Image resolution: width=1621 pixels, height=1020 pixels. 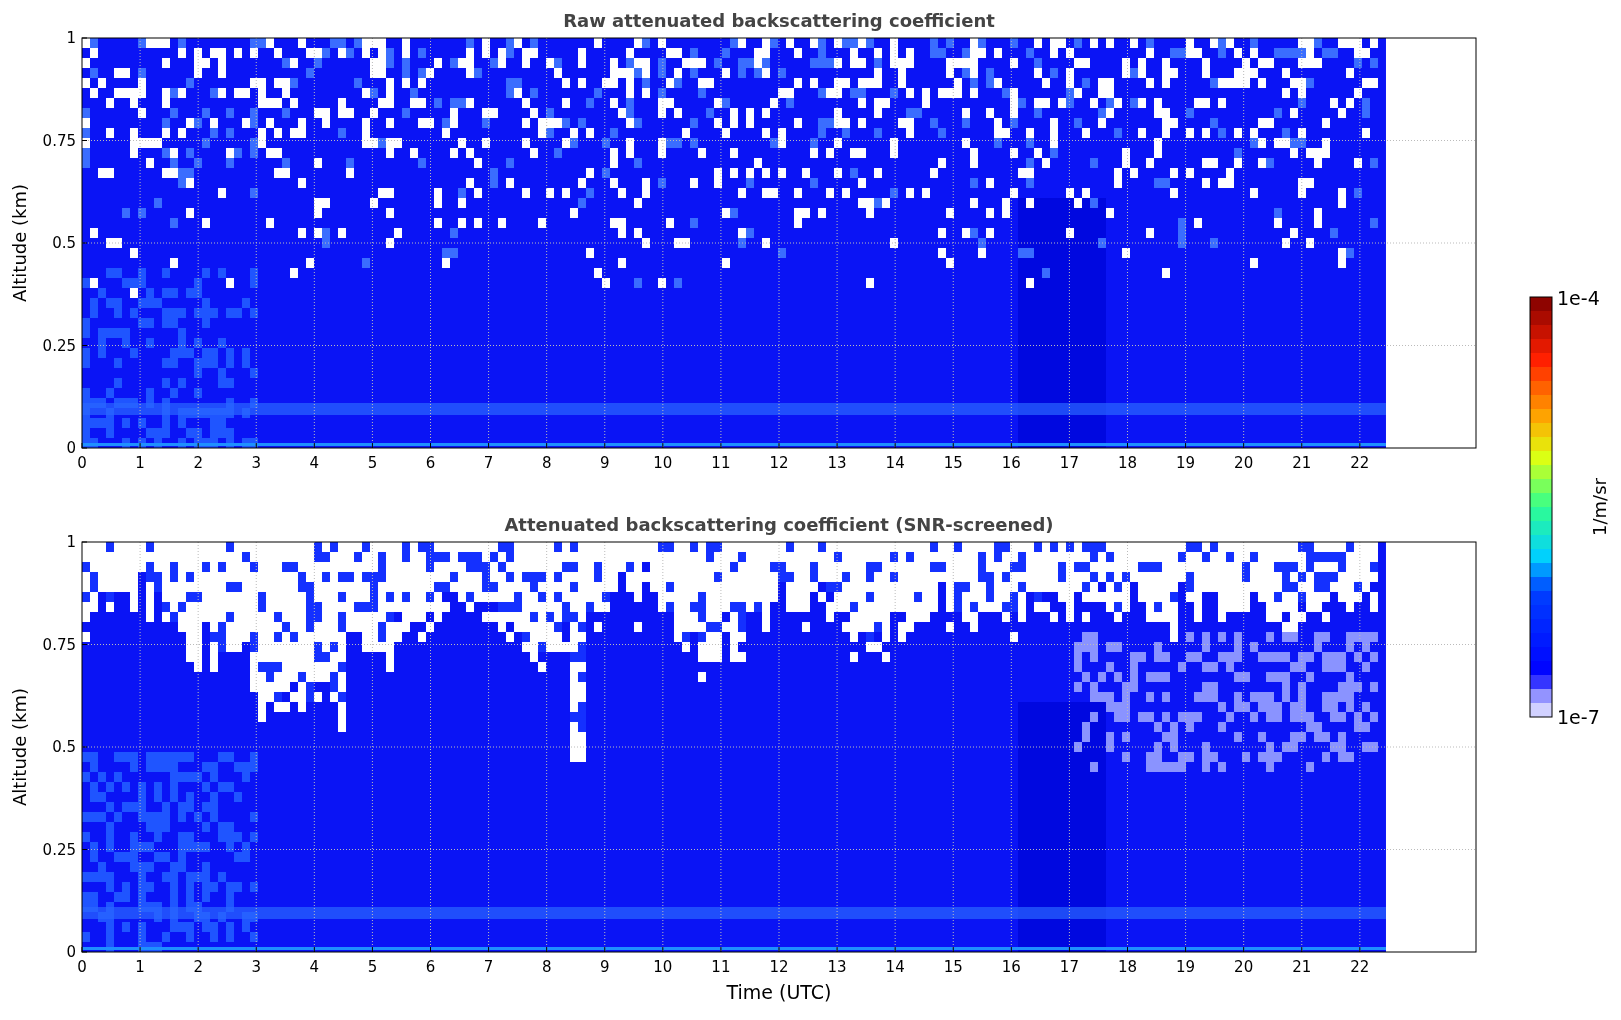 I want to click on colorbar-min-label: 1e-7, so click(x=1578, y=717).